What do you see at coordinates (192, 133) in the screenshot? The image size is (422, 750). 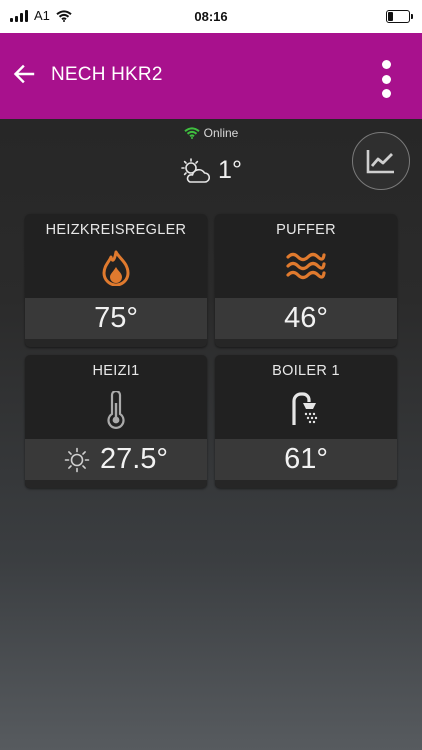 I see `wifi-icon` at bounding box center [192, 133].